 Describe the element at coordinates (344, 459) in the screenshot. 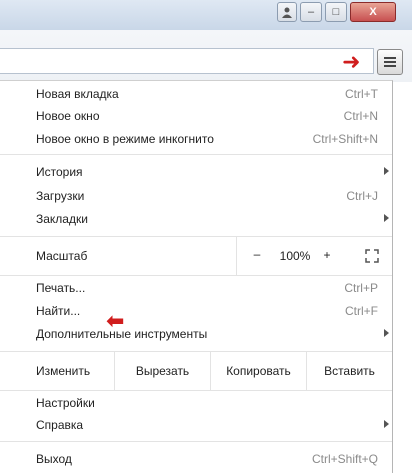

I see `menu-item-shortcut: Ctrl+Shift+Q` at that location.